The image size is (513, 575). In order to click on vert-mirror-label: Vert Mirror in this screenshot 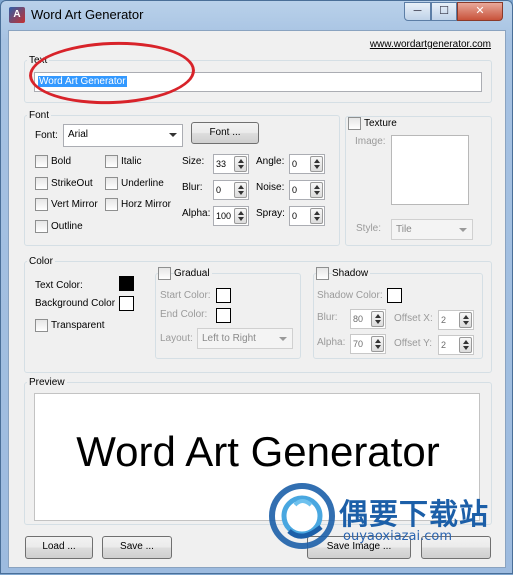, I will do `click(74, 204)`.